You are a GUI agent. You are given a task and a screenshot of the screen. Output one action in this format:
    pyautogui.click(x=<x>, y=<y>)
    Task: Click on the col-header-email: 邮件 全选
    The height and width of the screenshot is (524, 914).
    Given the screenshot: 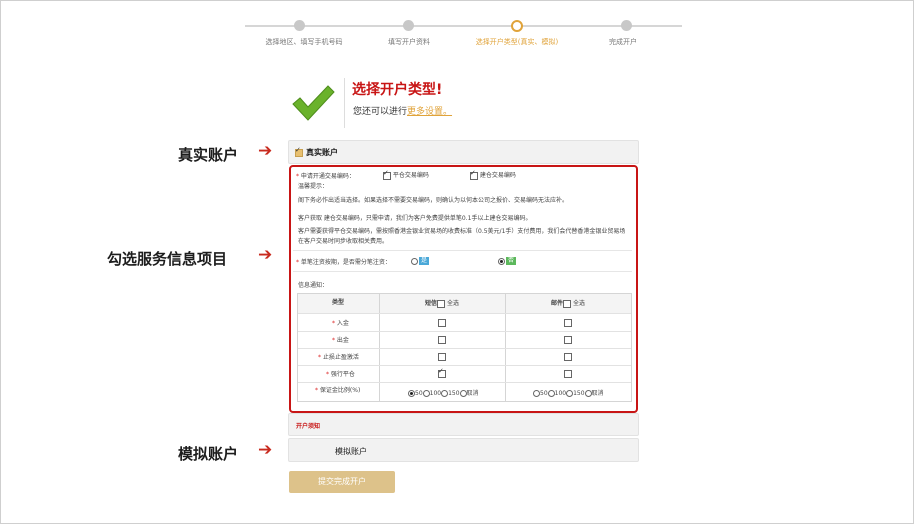 What is the action you would take?
    pyautogui.click(x=568, y=303)
    